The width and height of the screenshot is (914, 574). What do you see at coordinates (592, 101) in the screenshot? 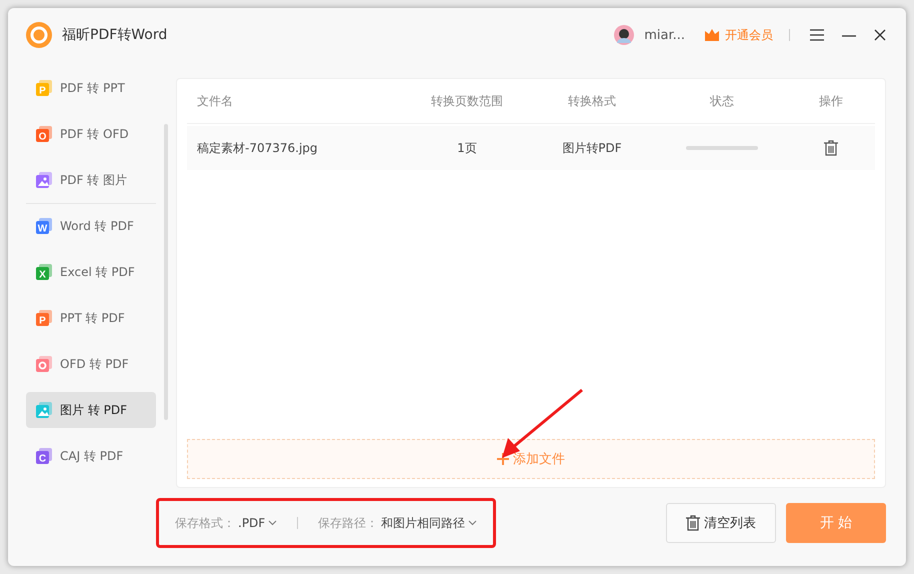
I see `column-header: 转换格式` at bounding box center [592, 101].